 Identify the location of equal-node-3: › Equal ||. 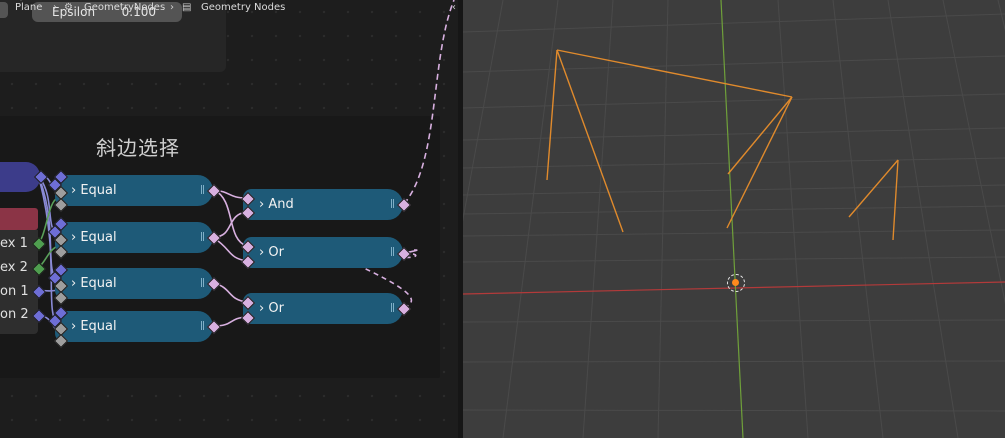
(134, 283).